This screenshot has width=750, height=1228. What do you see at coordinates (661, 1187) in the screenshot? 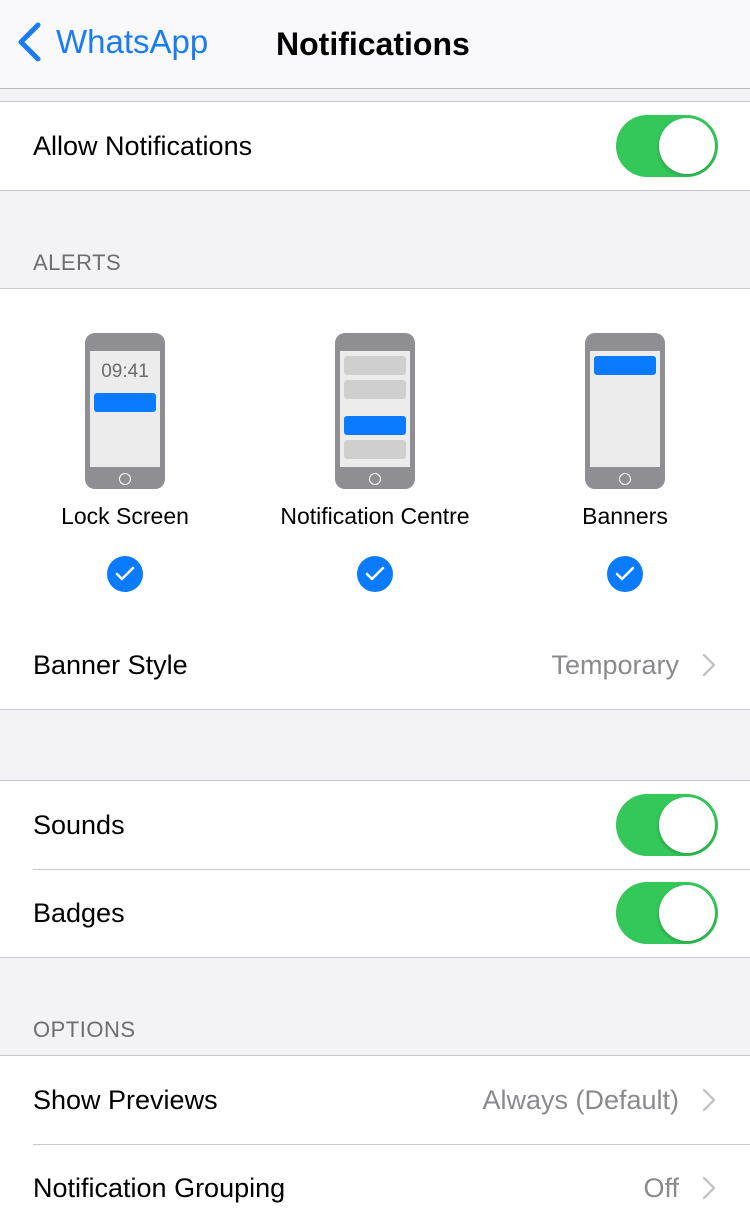
I see `notification-grouping-value: Off` at bounding box center [661, 1187].